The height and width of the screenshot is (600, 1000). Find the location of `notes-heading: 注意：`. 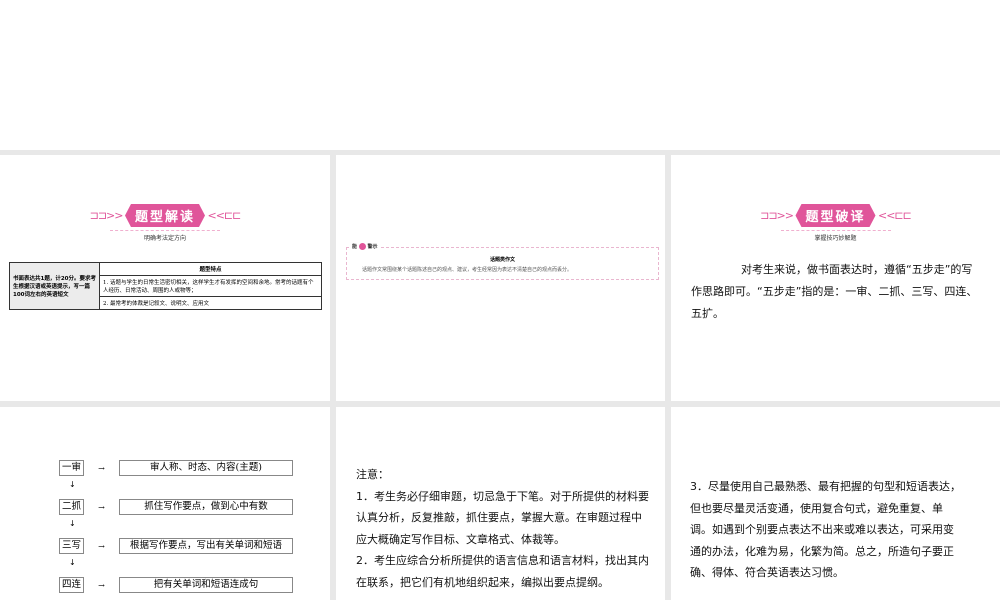

notes-heading: 注意： is located at coordinates (372, 474).